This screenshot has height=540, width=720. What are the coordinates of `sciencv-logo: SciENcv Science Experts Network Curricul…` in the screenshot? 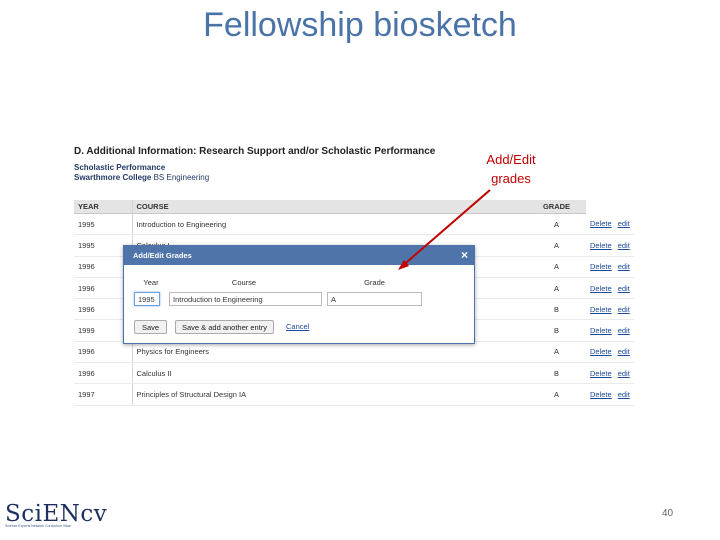 It's located at (56, 514).